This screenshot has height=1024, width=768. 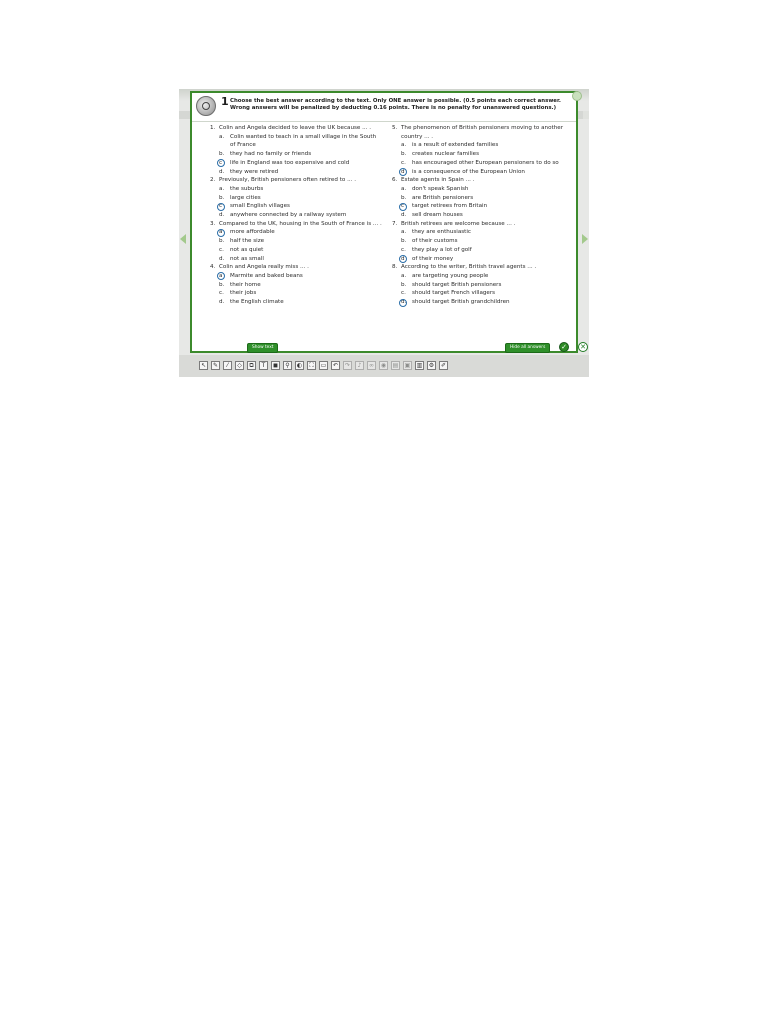 What do you see at coordinates (403, 293) in the screenshot?
I see `option-letter: c.` at bounding box center [403, 293].